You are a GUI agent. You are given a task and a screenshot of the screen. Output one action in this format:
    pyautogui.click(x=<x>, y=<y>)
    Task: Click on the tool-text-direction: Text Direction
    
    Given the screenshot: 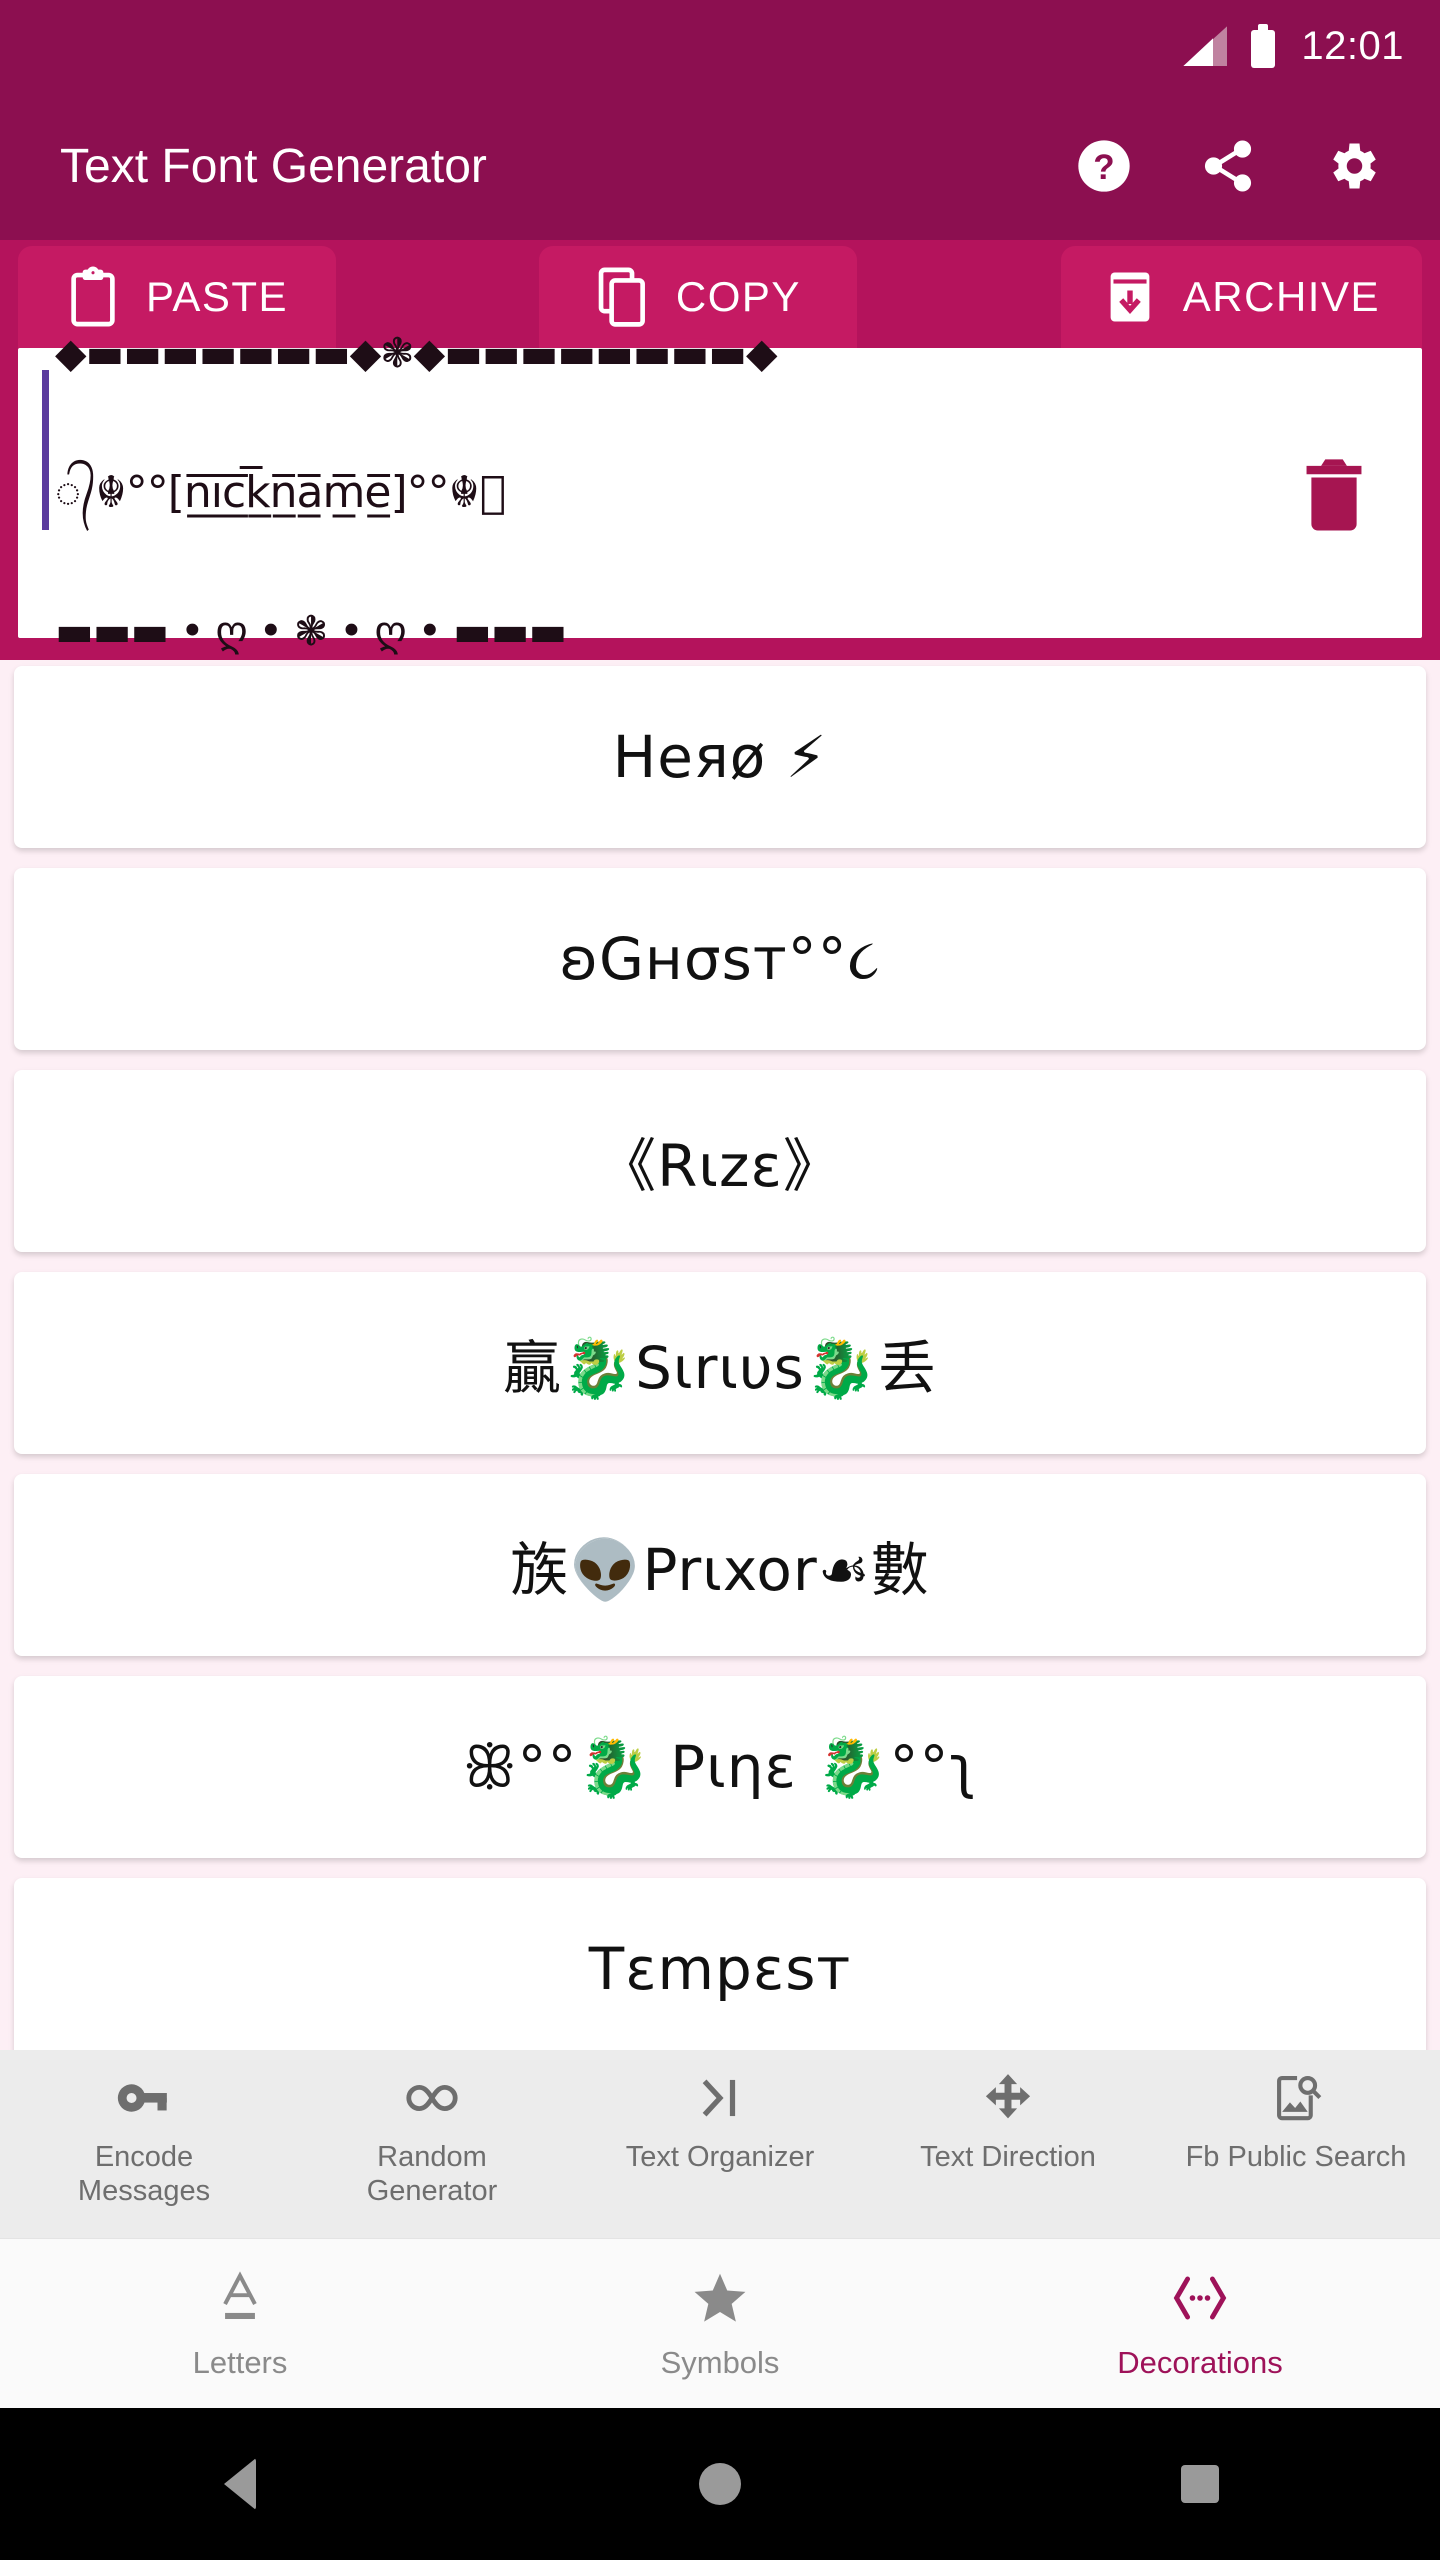 What is the action you would take?
    pyautogui.click(x=1008, y=2122)
    